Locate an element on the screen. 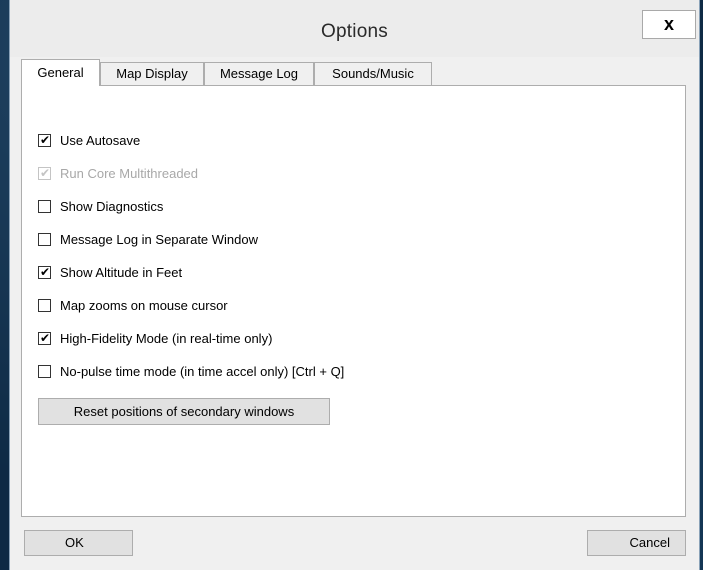 This screenshot has height=570, width=703. map-zooms-on-mouse-cursor-option: Map zooms on mouse cursor is located at coordinates (133, 305).